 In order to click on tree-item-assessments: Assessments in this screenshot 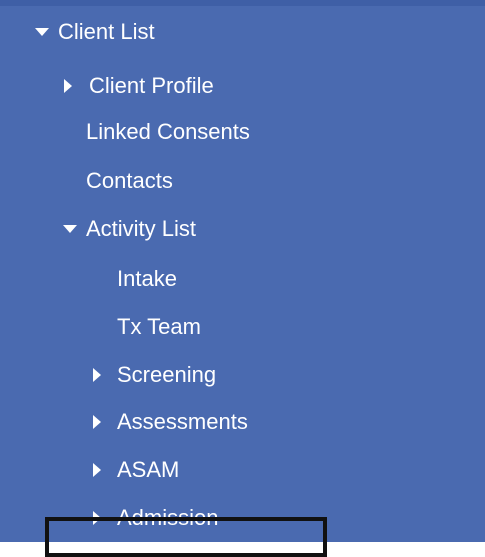, I will do `click(242, 422)`.